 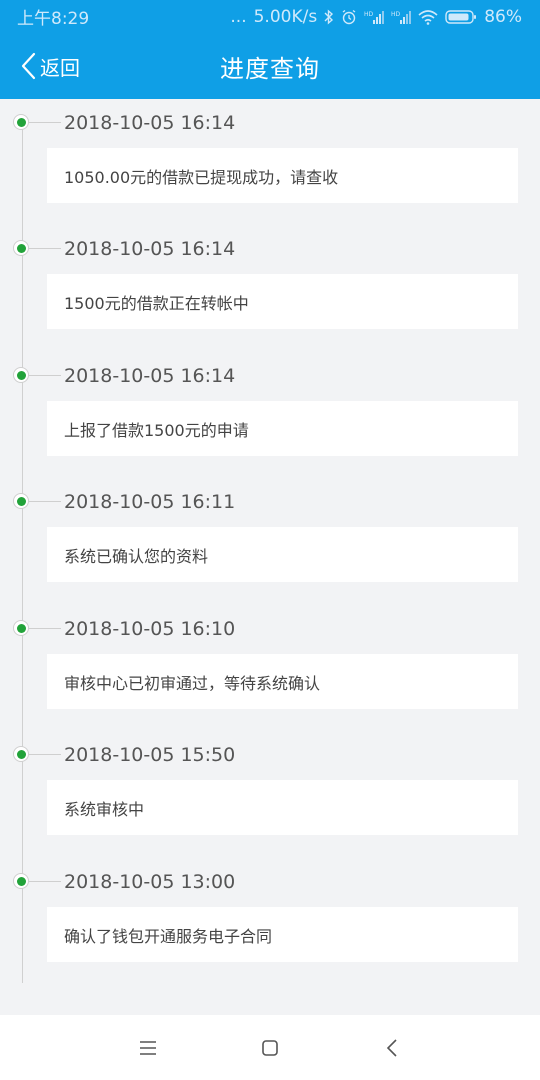 What do you see at coordinates (392, 1048) in the screenshot?
I see `back-icon` at bounding box center [392, 1048].